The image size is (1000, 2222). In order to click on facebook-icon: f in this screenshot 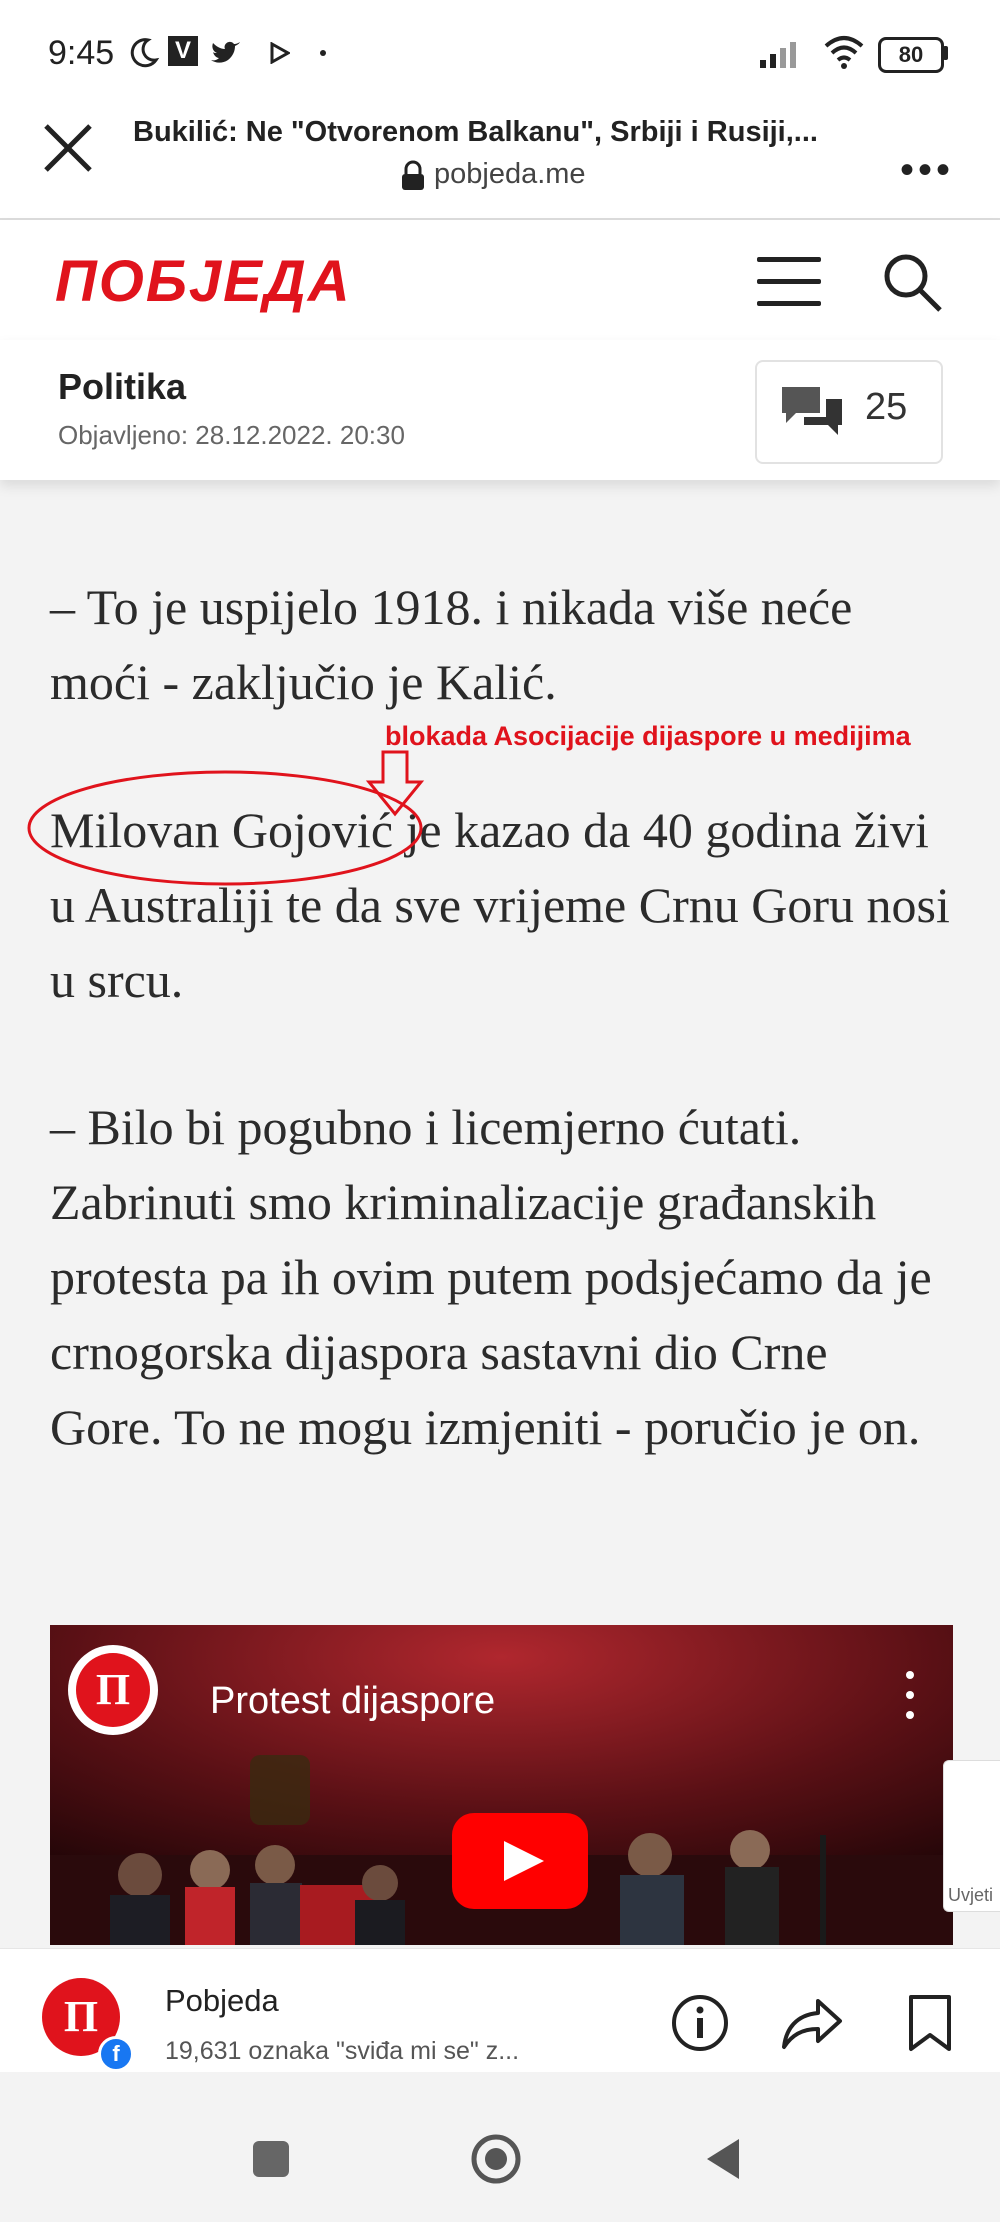, I will do `click(116, 2054)`.